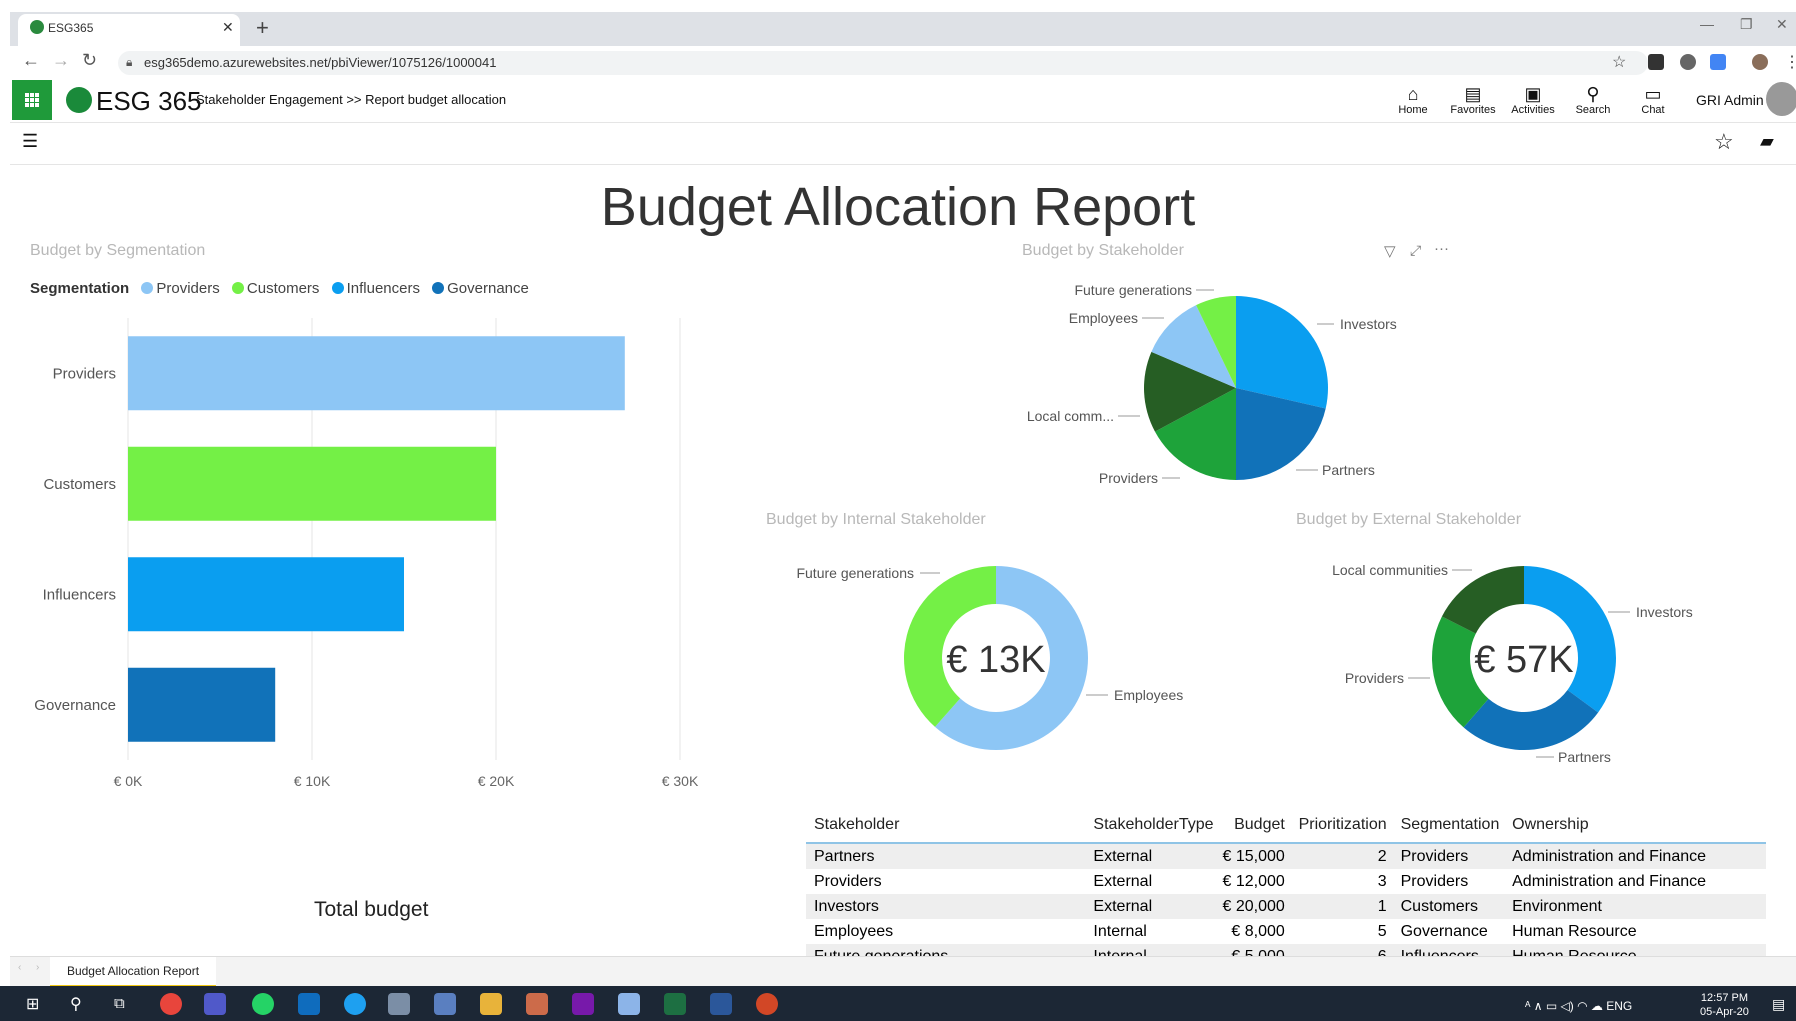  Describe the element at coordinates (37, 967) in the screenshot. I see `next-page-icon: ›` at that location.